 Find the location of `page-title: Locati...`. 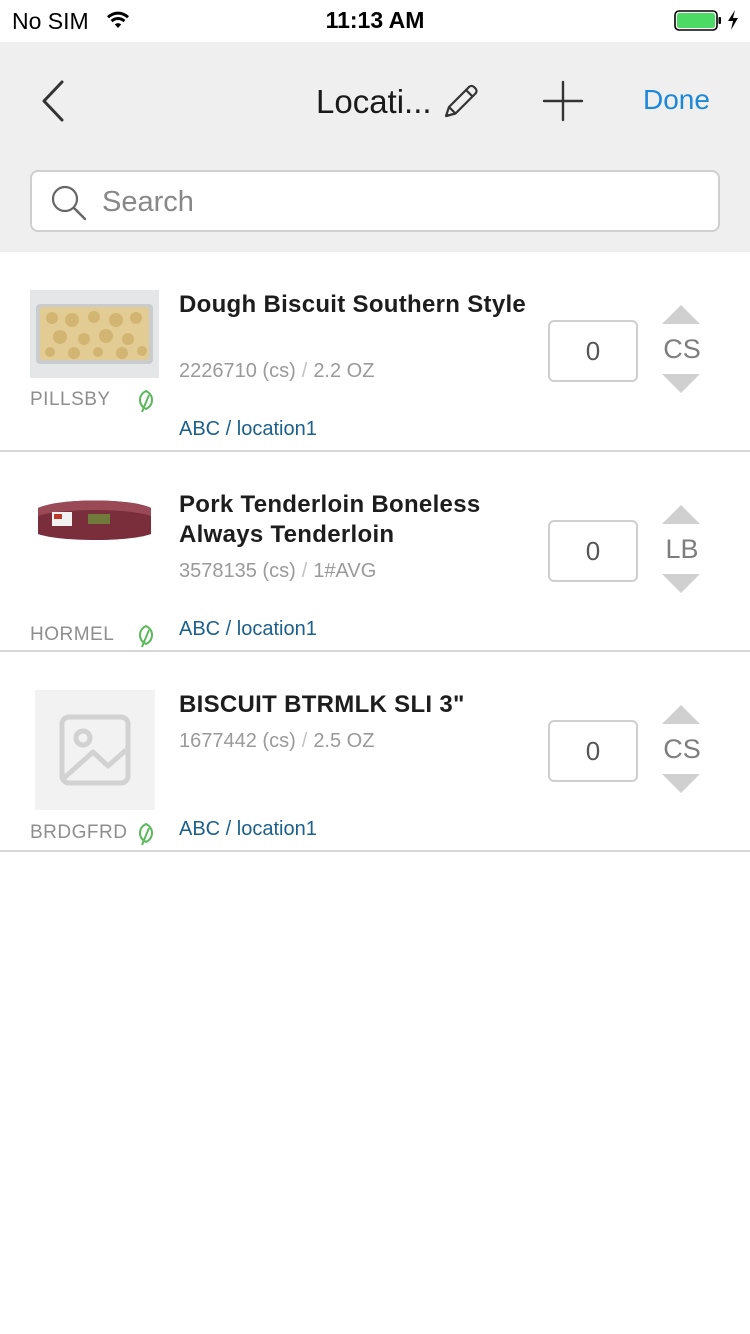

page-title: Locati... is located at coordinates (374, 101).